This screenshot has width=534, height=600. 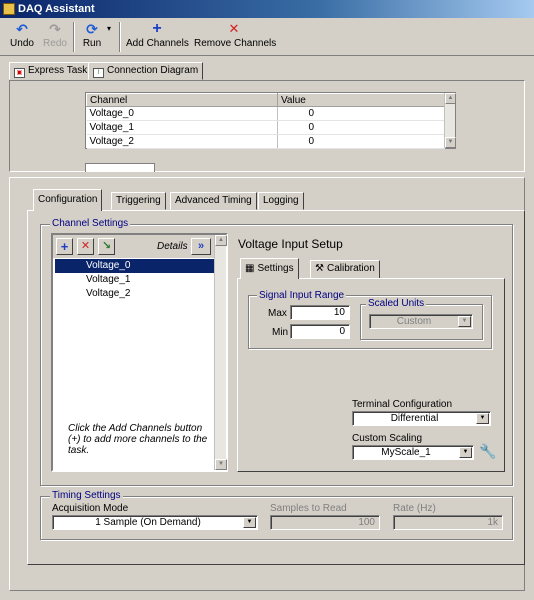 What do you see at coordinates (319, 268) in the screenshot?
I see `calibration-icon: ⚒` at bounding box center [319, 268].